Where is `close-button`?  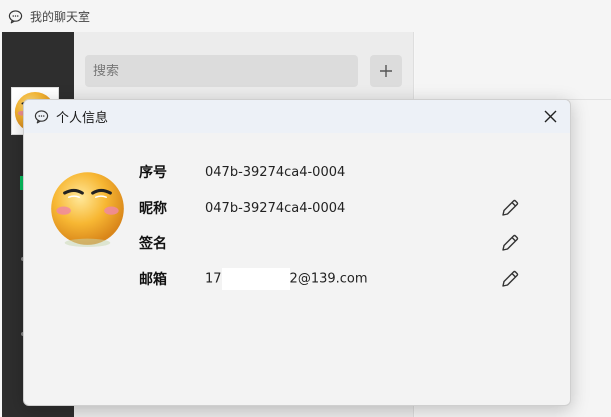 close-button is located at coordinates (550, 116).